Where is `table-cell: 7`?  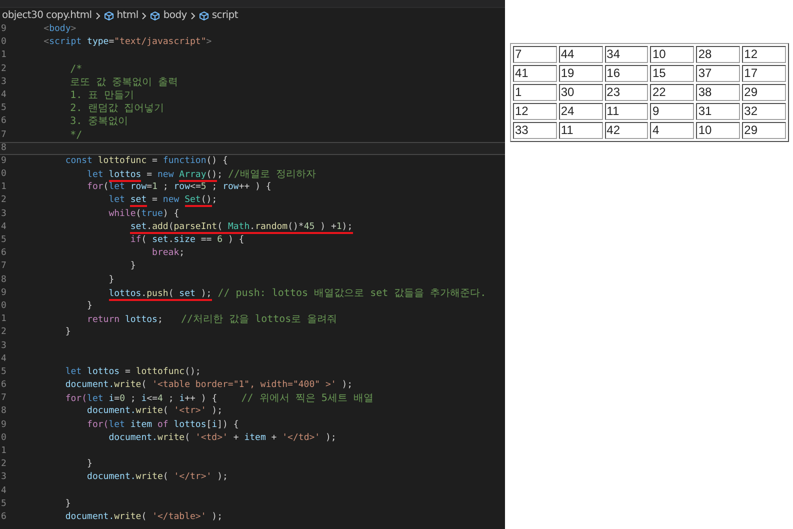
table-cell: 7 is located at coordinates (535, 54).